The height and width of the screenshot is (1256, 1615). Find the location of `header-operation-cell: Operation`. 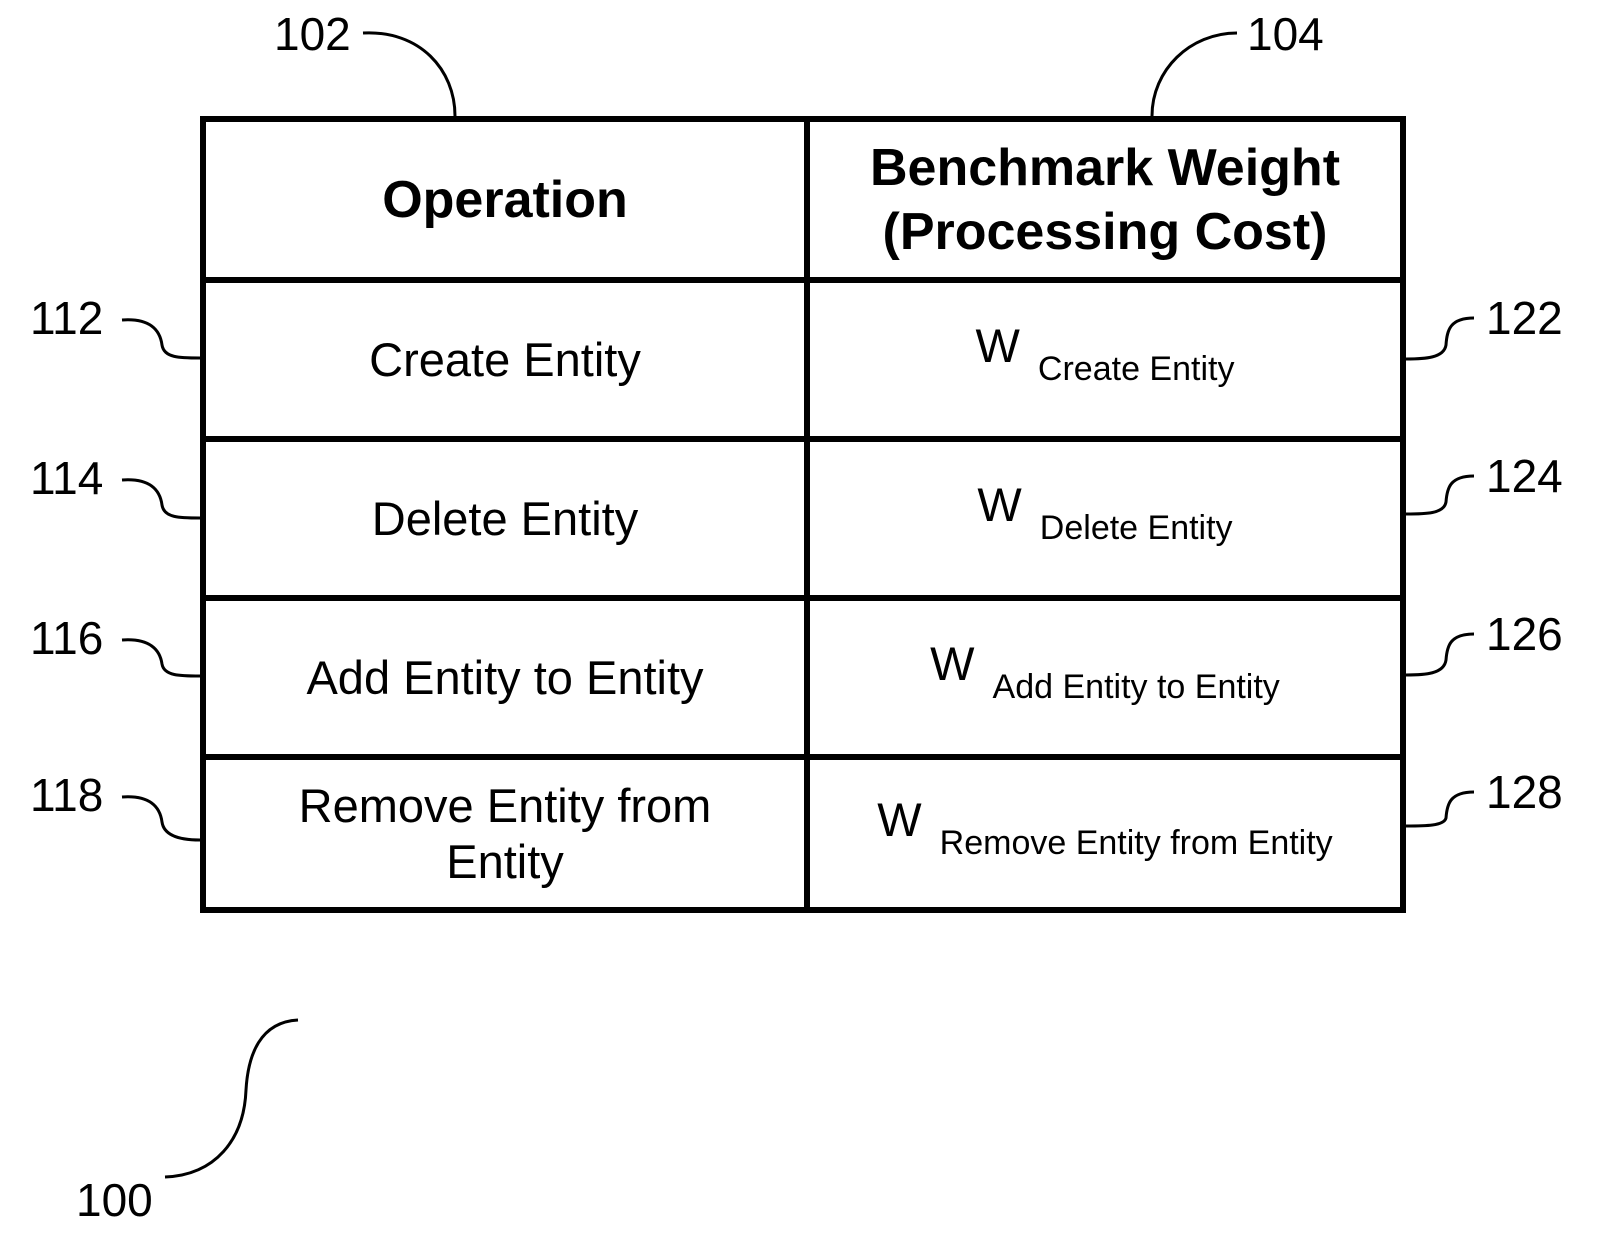

header-operation-cell: Operation is located at coordinates (508, 199).